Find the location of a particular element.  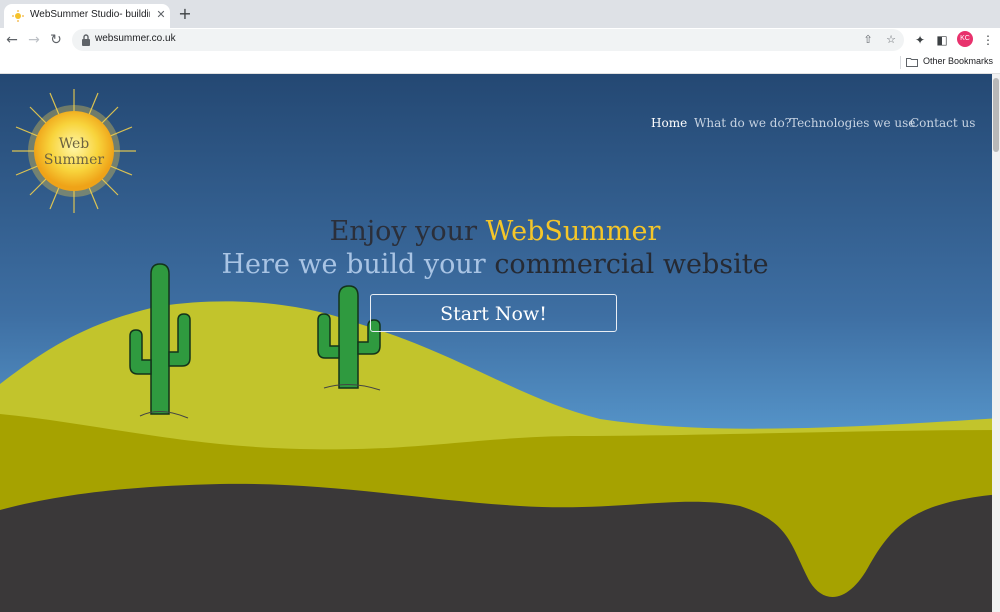

nav-home: Home is located at coordinates (669, 125).